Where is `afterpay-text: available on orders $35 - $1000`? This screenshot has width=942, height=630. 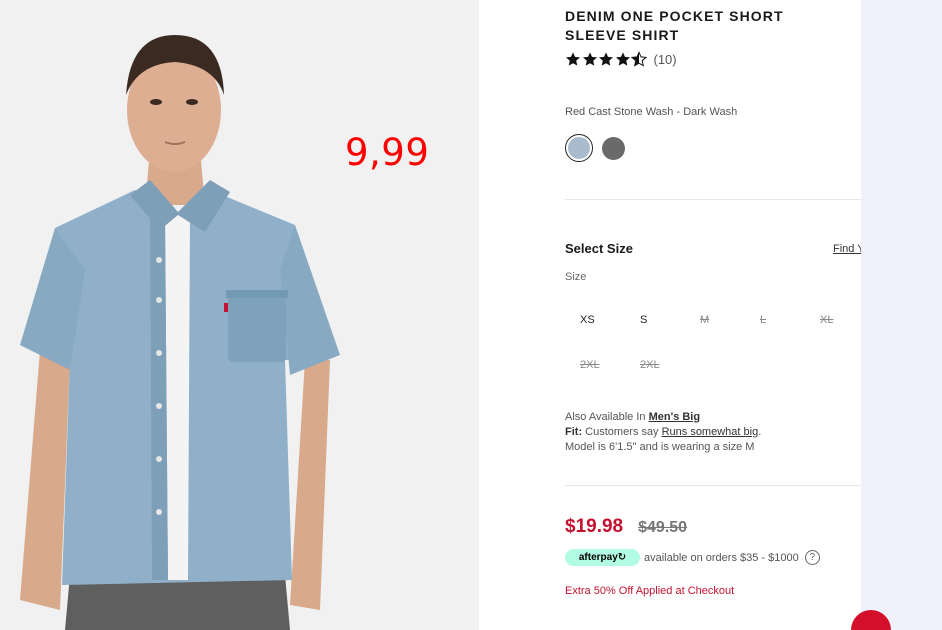 afterpay-text: available on orders $35 - $1000 is located at coordinates (721, 557).